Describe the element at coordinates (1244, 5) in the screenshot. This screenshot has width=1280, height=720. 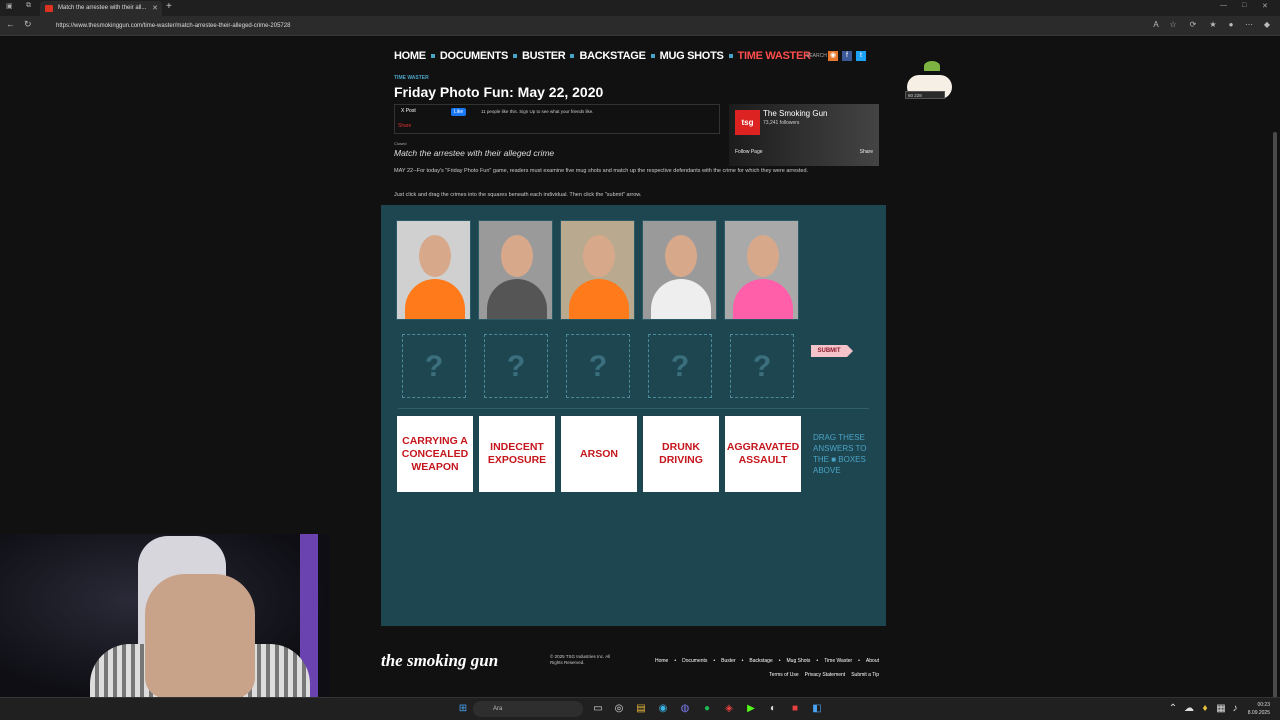
I see `maximize-icon: □` at that location.